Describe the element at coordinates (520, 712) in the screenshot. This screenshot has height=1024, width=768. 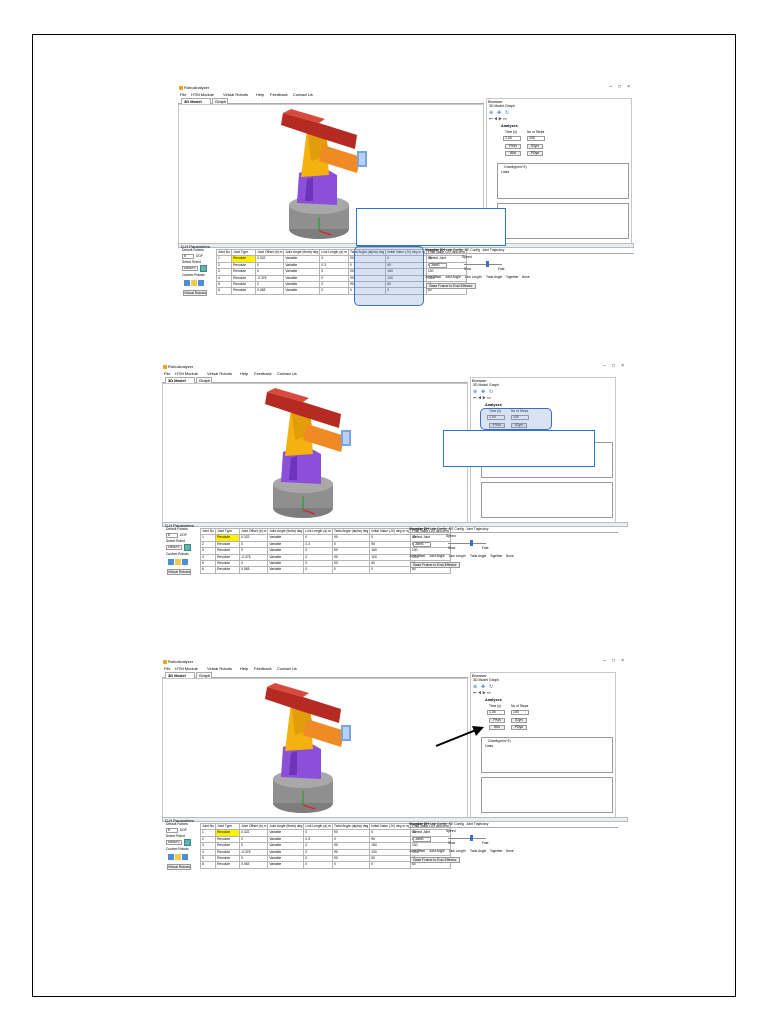
I see `steps-input: 100` at that location.